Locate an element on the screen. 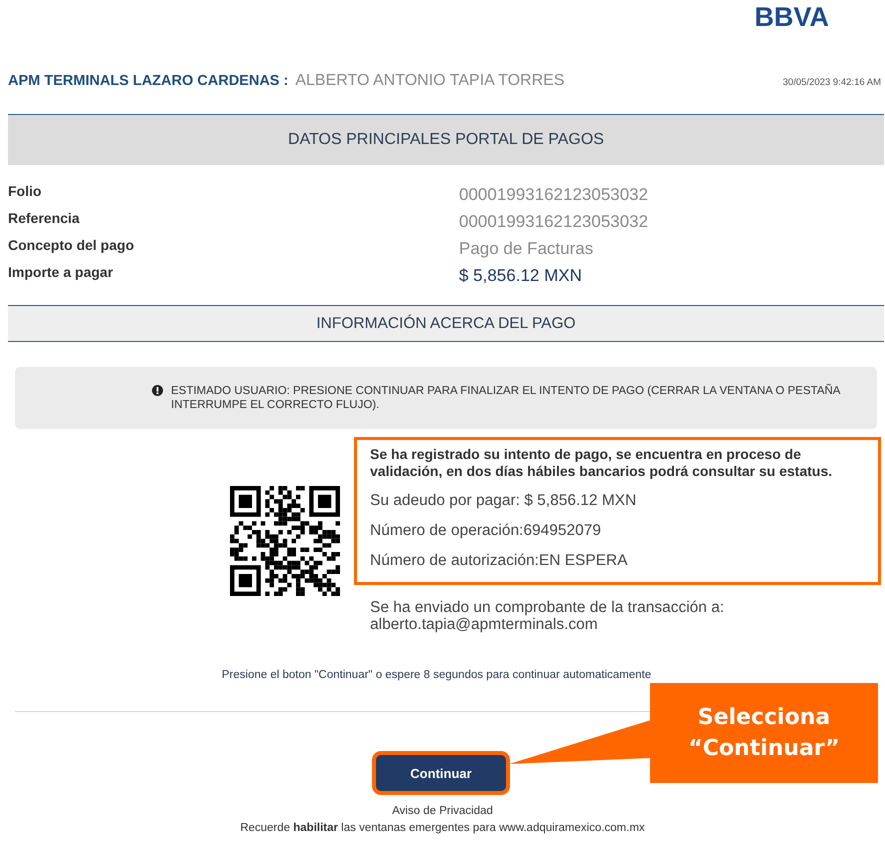  field-value: $ 5,856.12 MXN is located at coordinates (521, 276).